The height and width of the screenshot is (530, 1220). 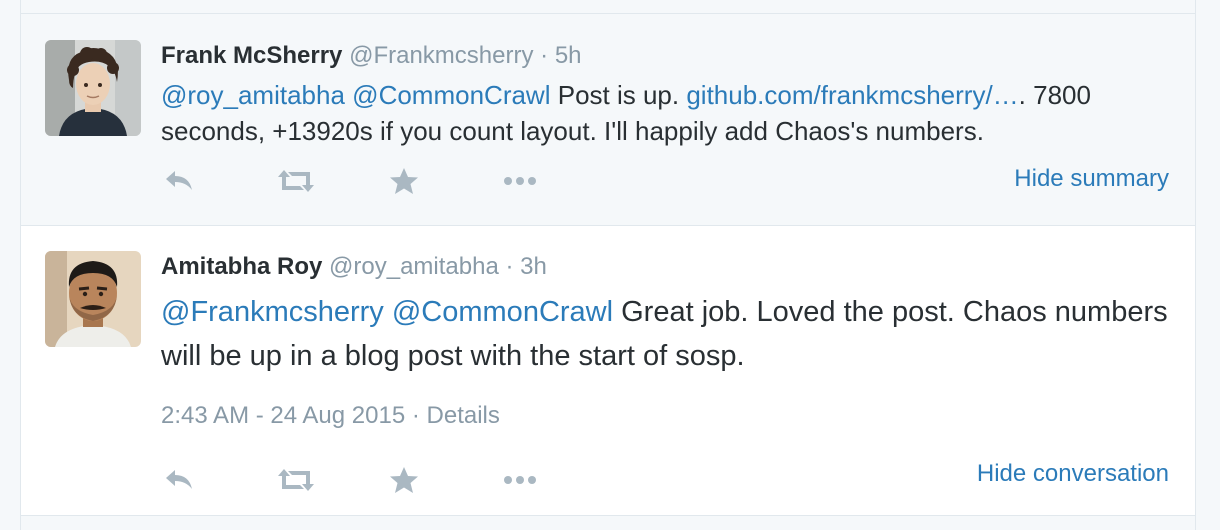 I want to click on tweet-time: 3h, so click(x=533, y=266).